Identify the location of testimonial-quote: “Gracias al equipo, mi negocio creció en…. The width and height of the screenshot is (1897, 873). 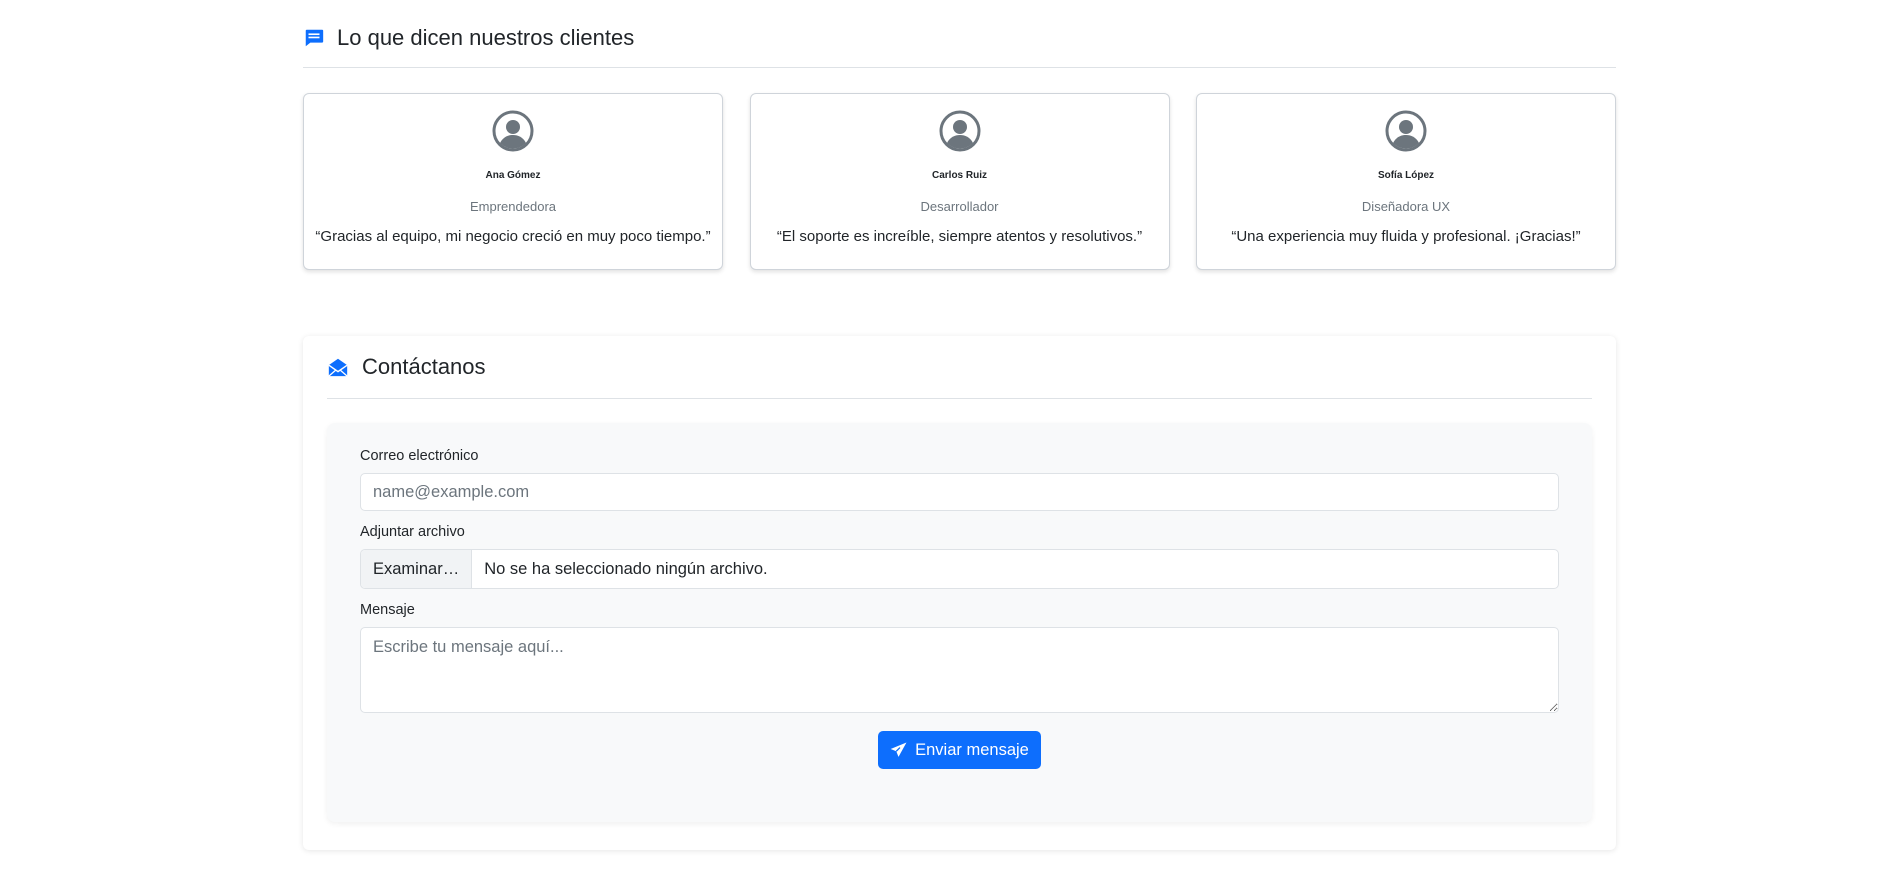
(513, 236).